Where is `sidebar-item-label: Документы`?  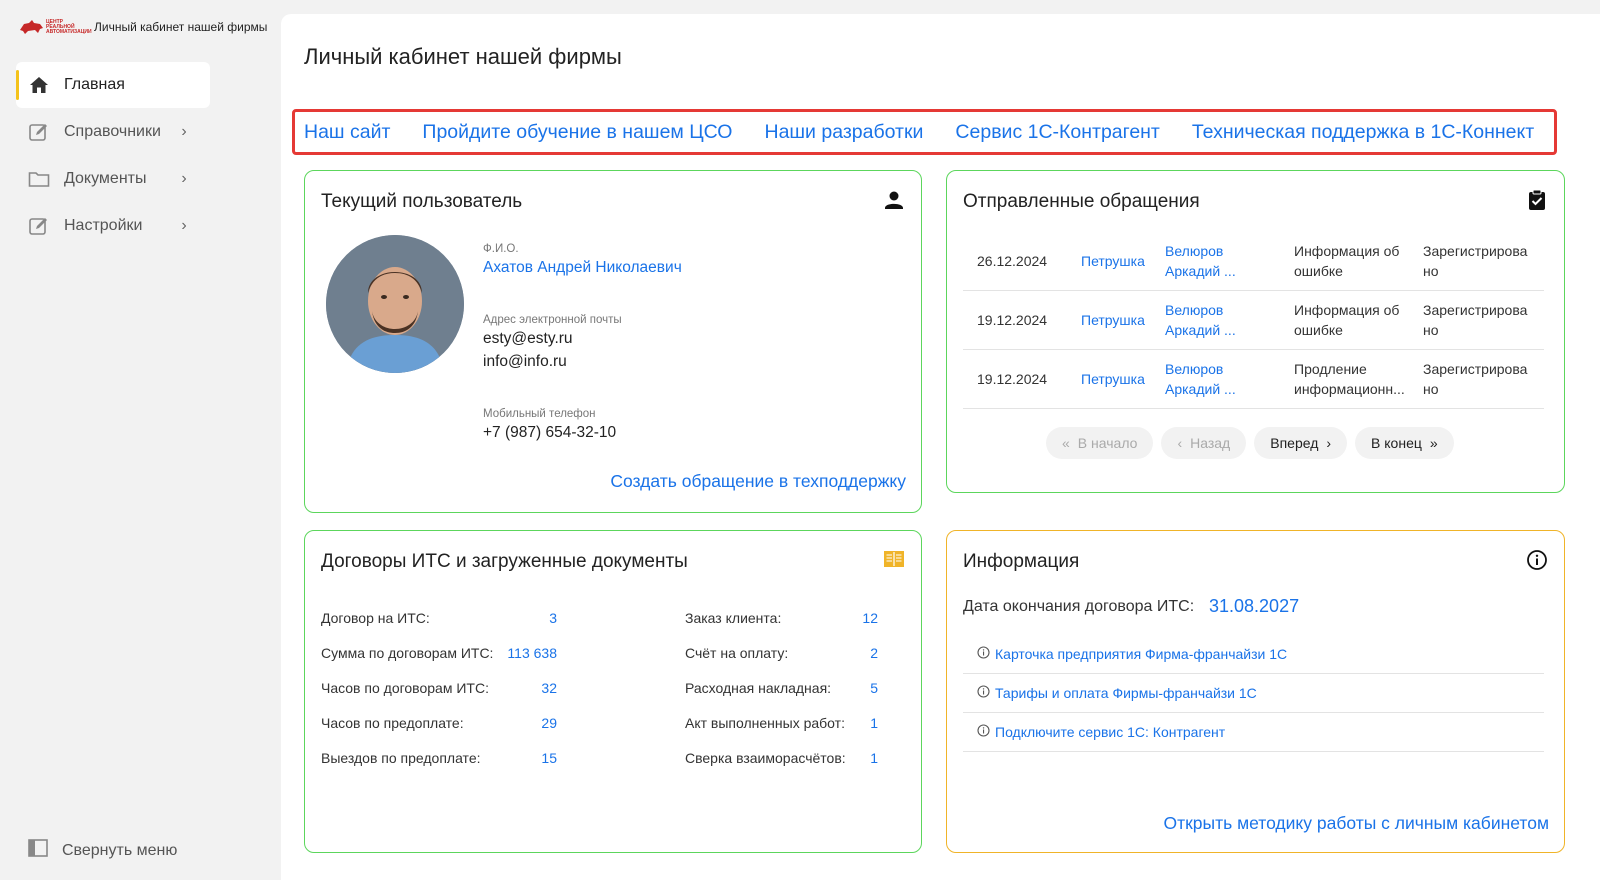
sidebar-item-label: Документы is located at coordinates (105, 178).